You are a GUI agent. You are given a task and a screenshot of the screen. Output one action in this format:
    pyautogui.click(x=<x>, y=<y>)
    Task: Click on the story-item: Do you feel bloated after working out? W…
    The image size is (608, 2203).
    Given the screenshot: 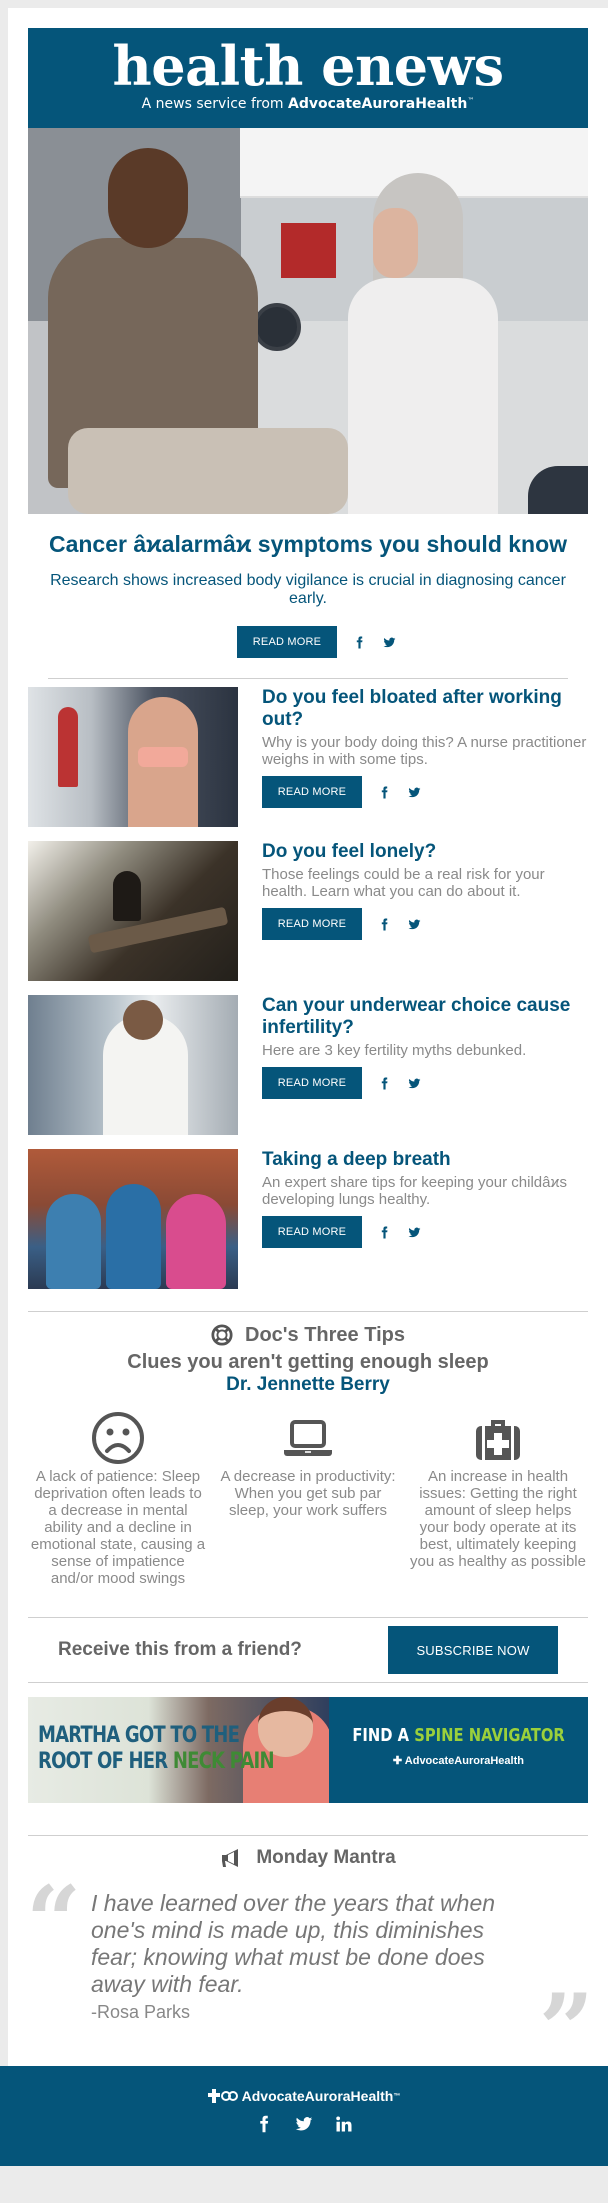 What is the action you would take?
    pyautogui.click(x=308, y=757)
    